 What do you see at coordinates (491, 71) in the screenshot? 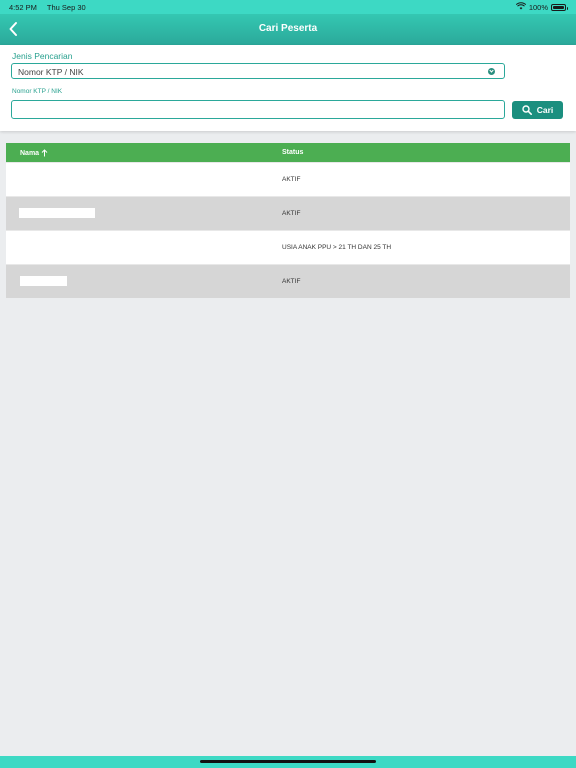
I see `dropdown-icon` at bounding box center [491, 71].